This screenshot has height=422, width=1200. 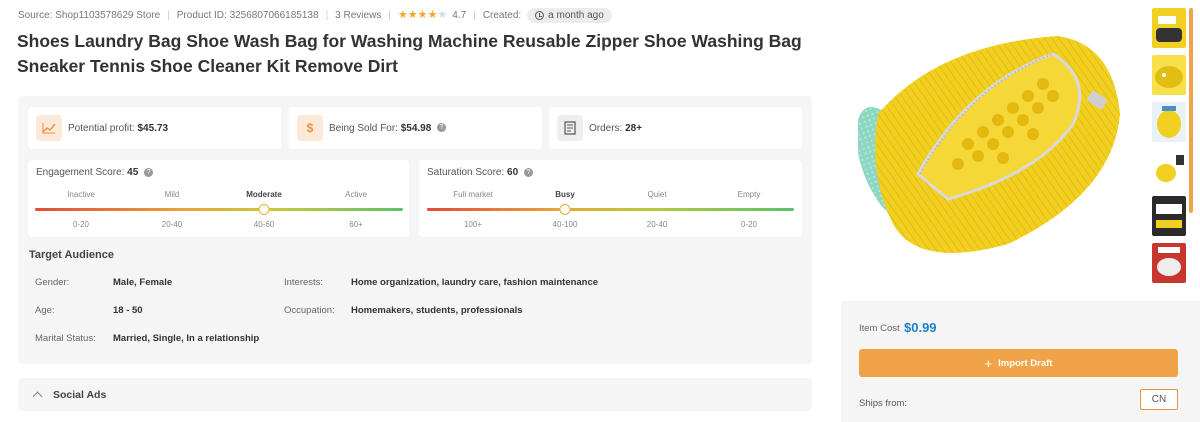 I want to click on saturation-range: 40-100, so click(x=565, y=224).